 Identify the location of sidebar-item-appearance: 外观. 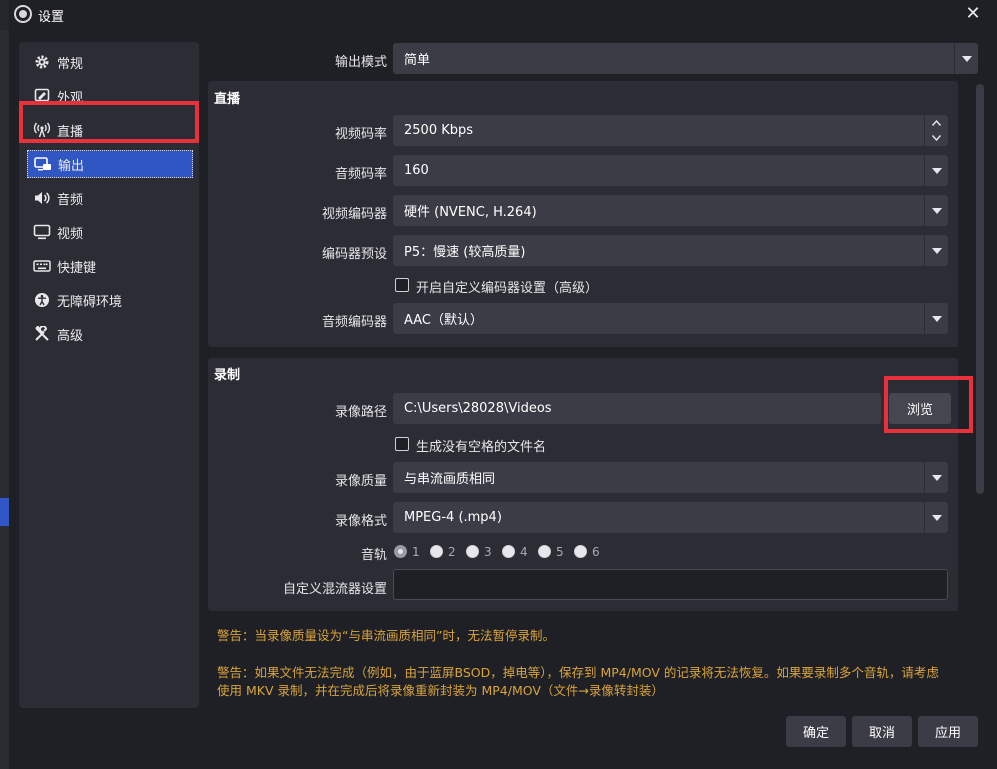
(110, 96).